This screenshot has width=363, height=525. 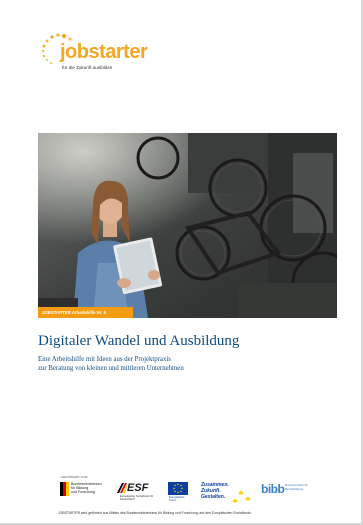 What do you see at coordinates (87, 67) in the screenshot?
I see `logo-tagline: für die Zukunft ausbilden` at bounding box center [87, 67].